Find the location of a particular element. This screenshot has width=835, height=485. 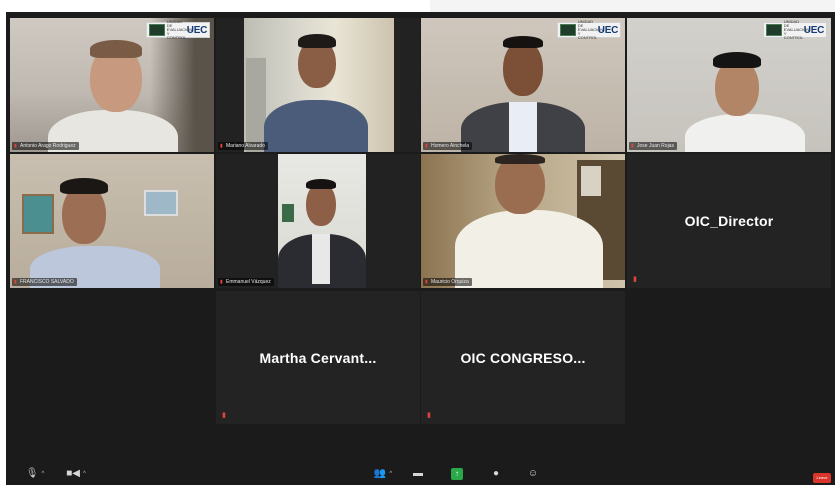

video-tile-2: ▮ Mariano Alvarado is located at coordinates (318, 85).